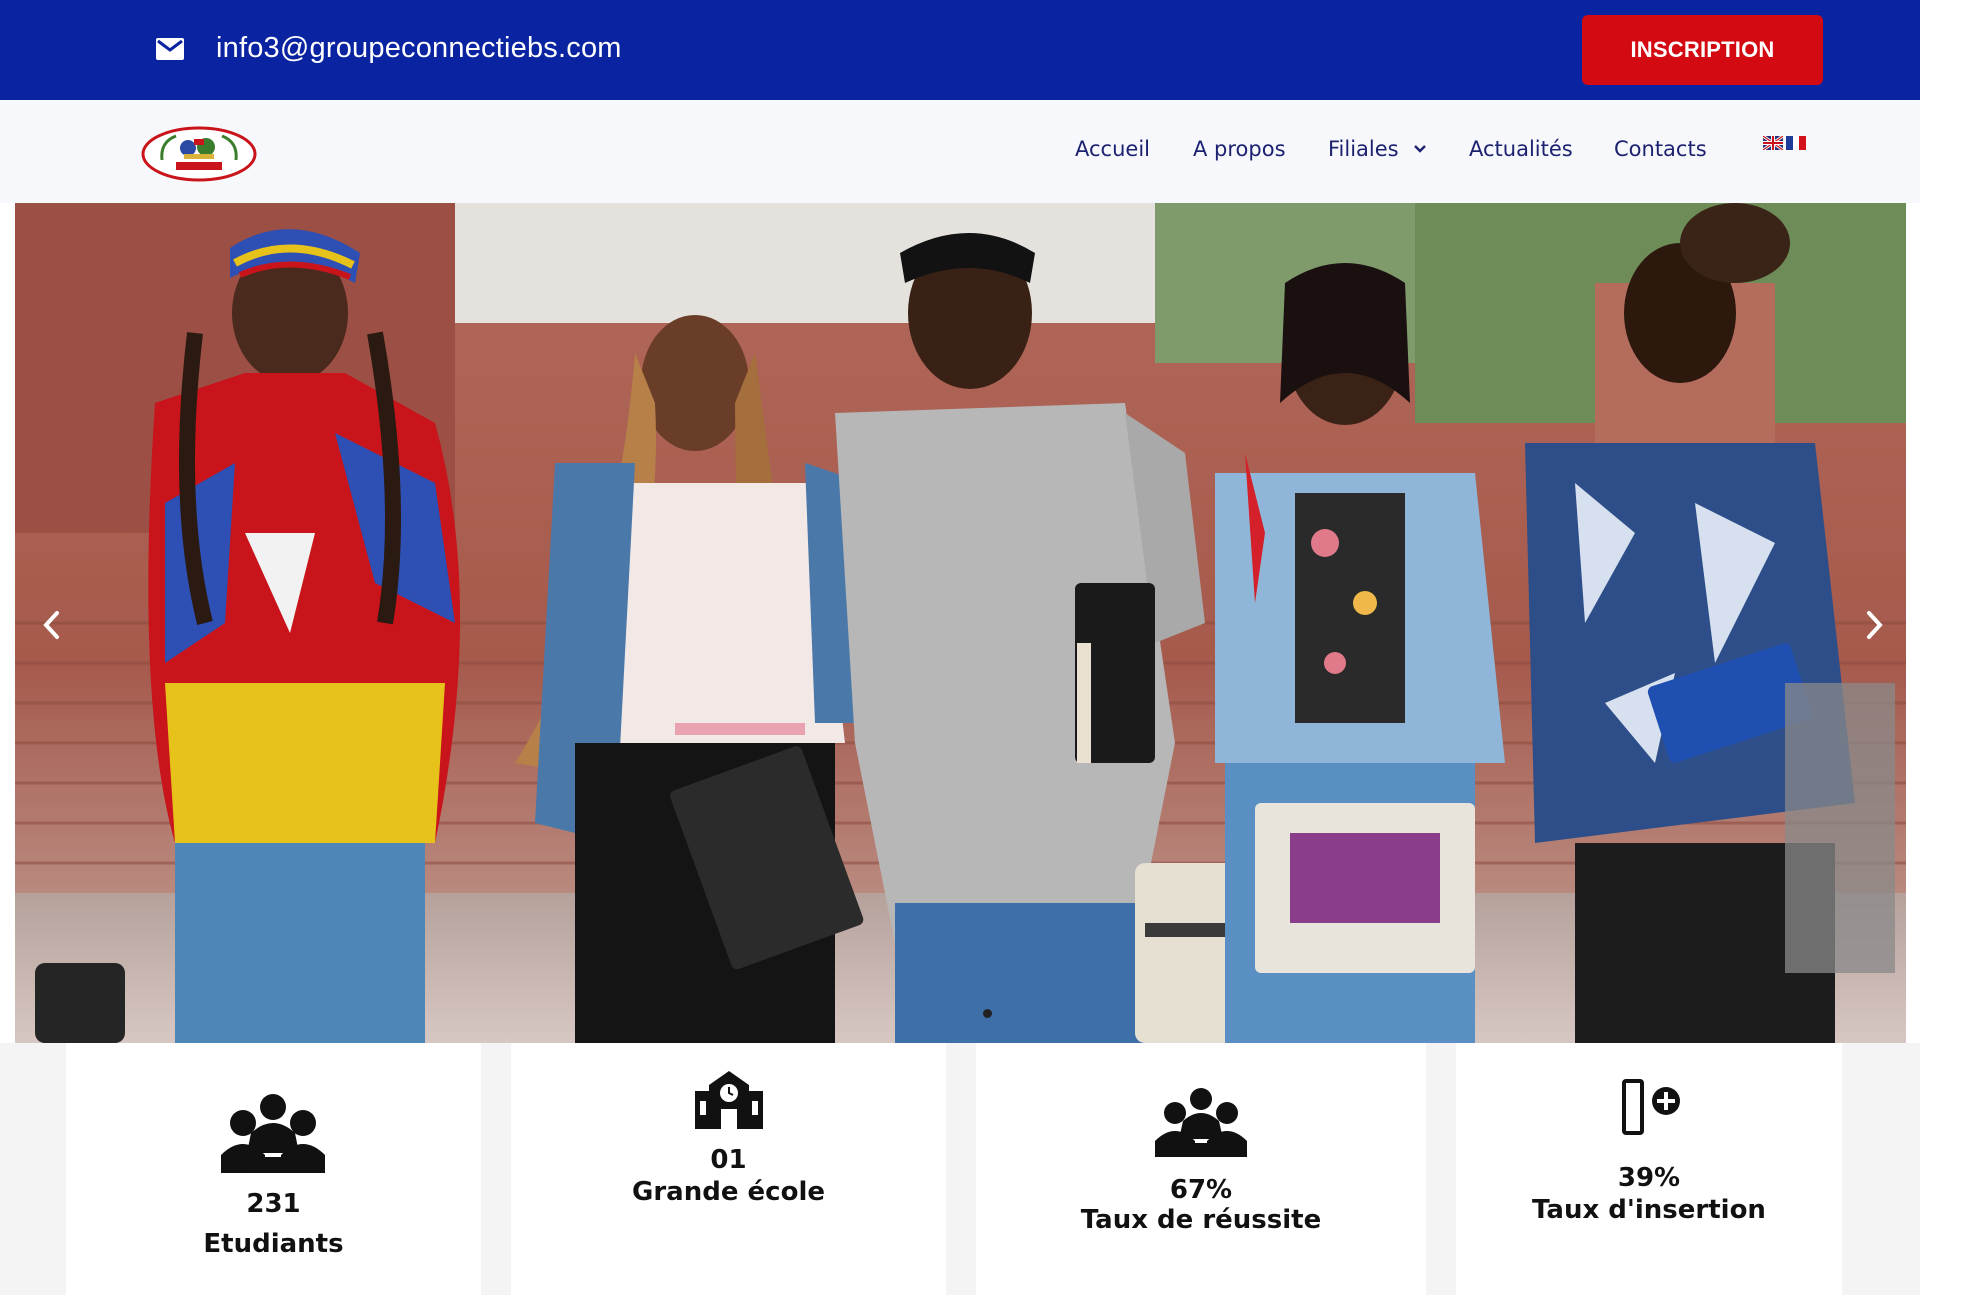  What do you see at coordinates (1363, 149) in the screenshot?
I see `nav-label: Filiales` at bounding box center [1363, 149].